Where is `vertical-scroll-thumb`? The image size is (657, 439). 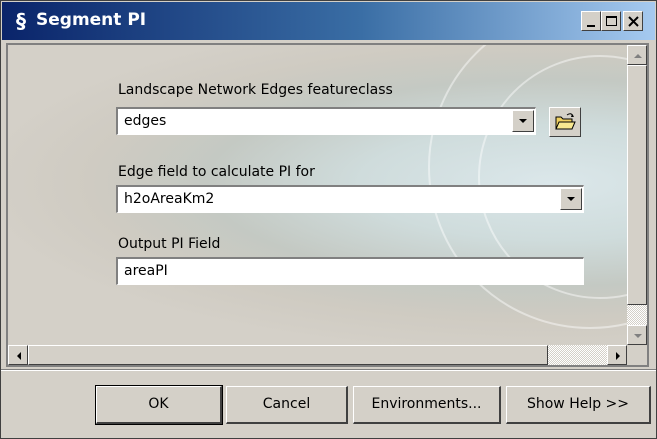 vertical-scroll-thumb is located at coordinates (637, 185).